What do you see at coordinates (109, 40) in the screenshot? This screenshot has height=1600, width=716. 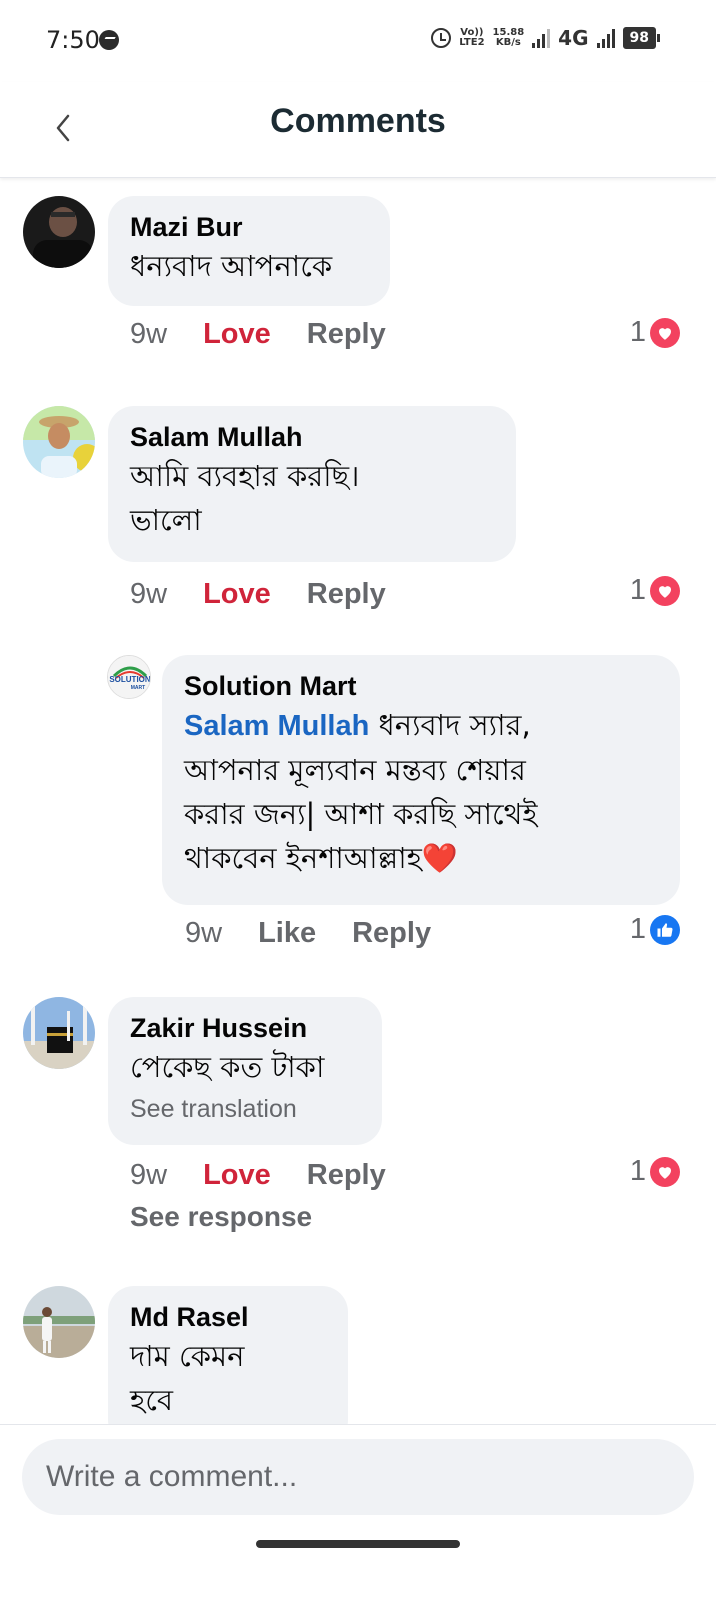 I see `messenger-icon` at bounding box center [109, 40].